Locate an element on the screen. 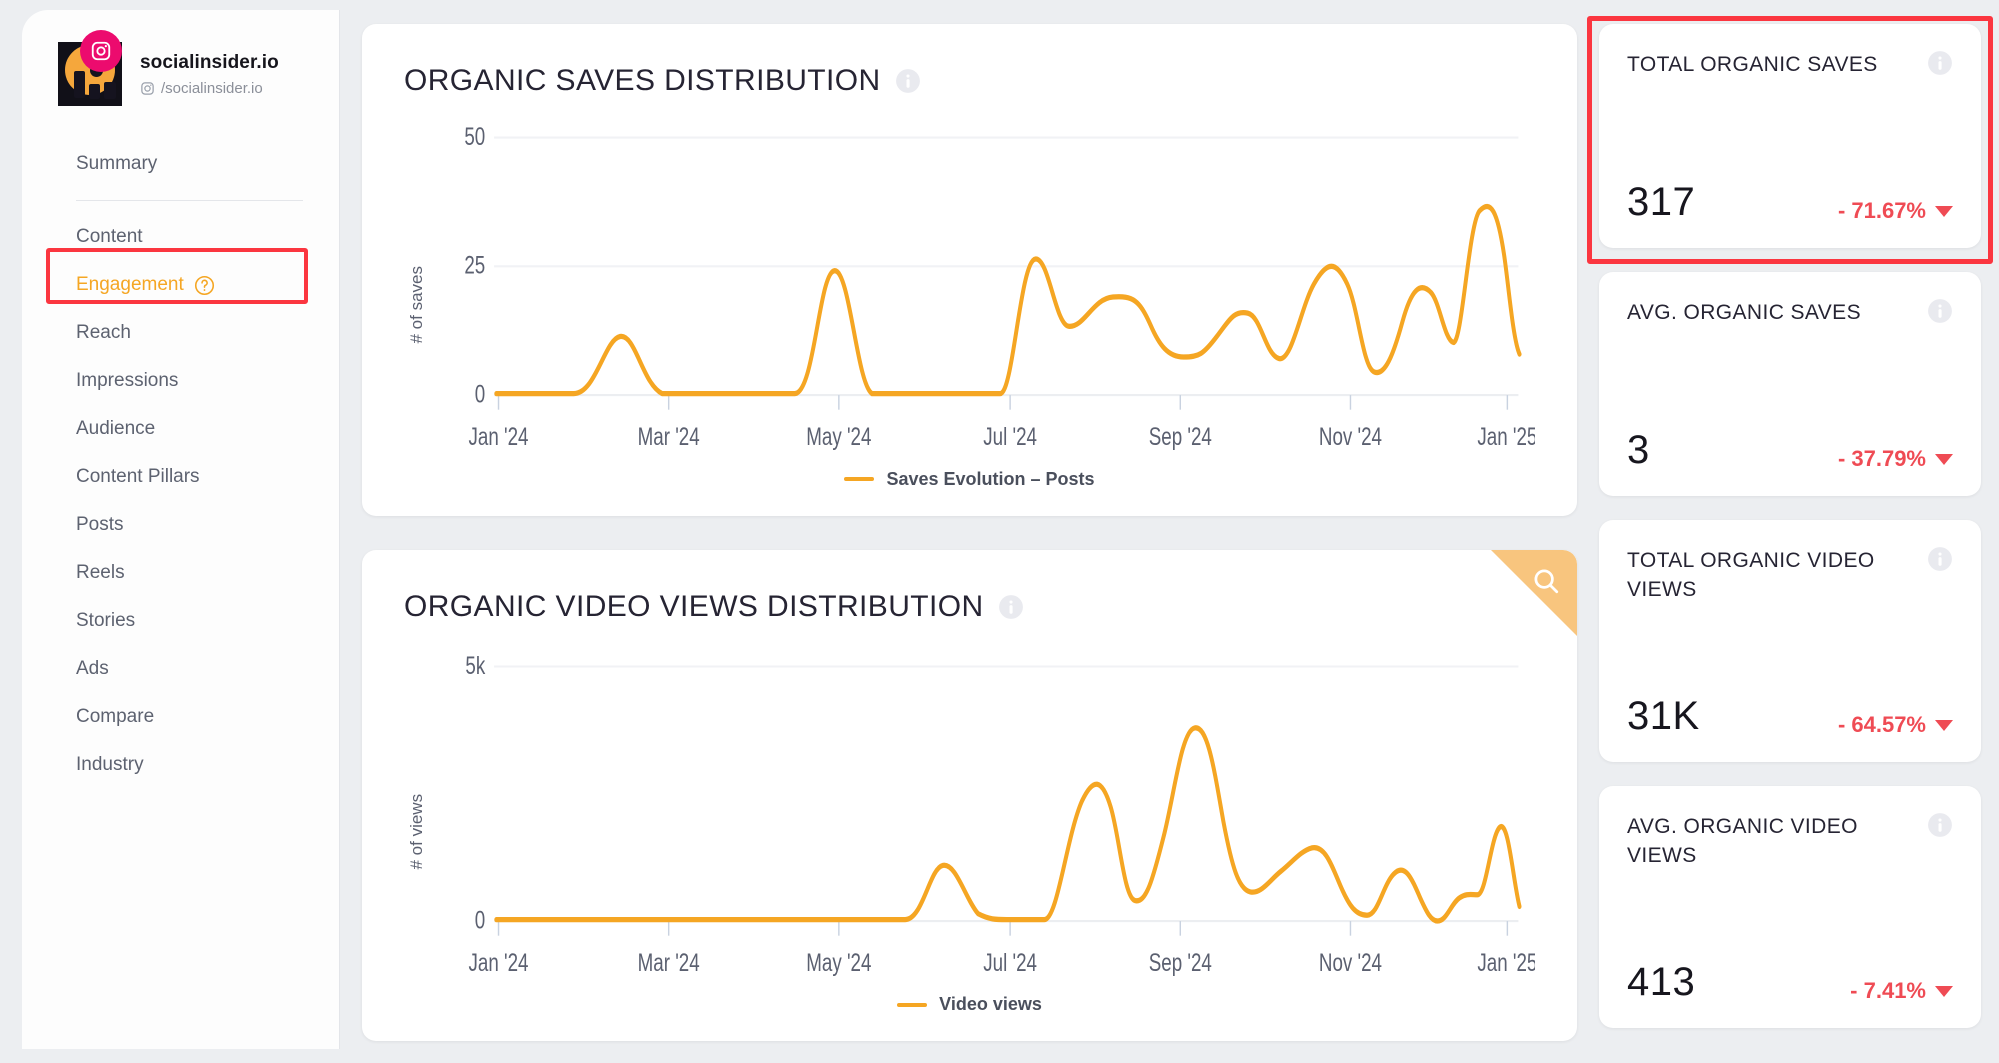  brand-handle-text: /socialinsider.io is located at coordinates (212, 88).